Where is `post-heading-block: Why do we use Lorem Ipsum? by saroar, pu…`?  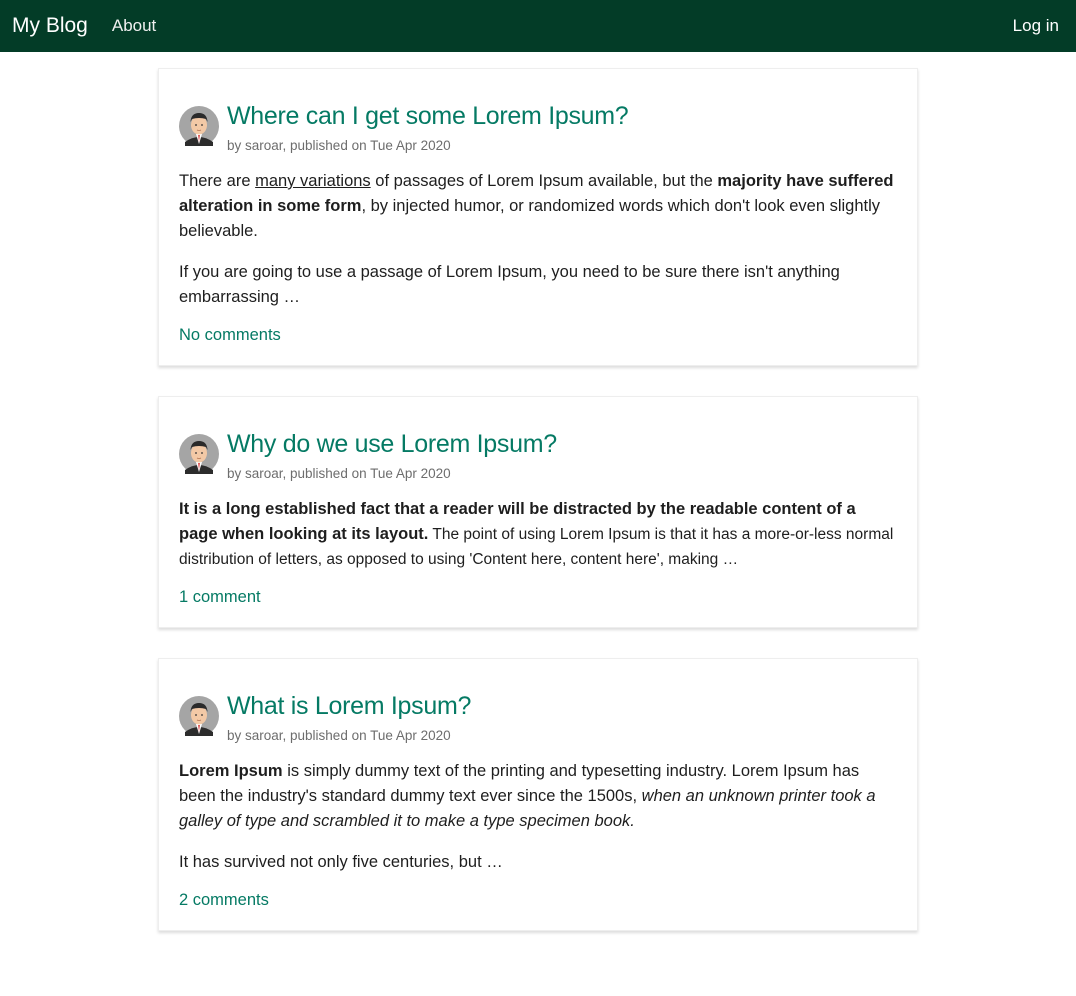 post-heading-block: Why do we use Lorem Ipsum? by saroar, pu… is located at coordinates (392, 455).